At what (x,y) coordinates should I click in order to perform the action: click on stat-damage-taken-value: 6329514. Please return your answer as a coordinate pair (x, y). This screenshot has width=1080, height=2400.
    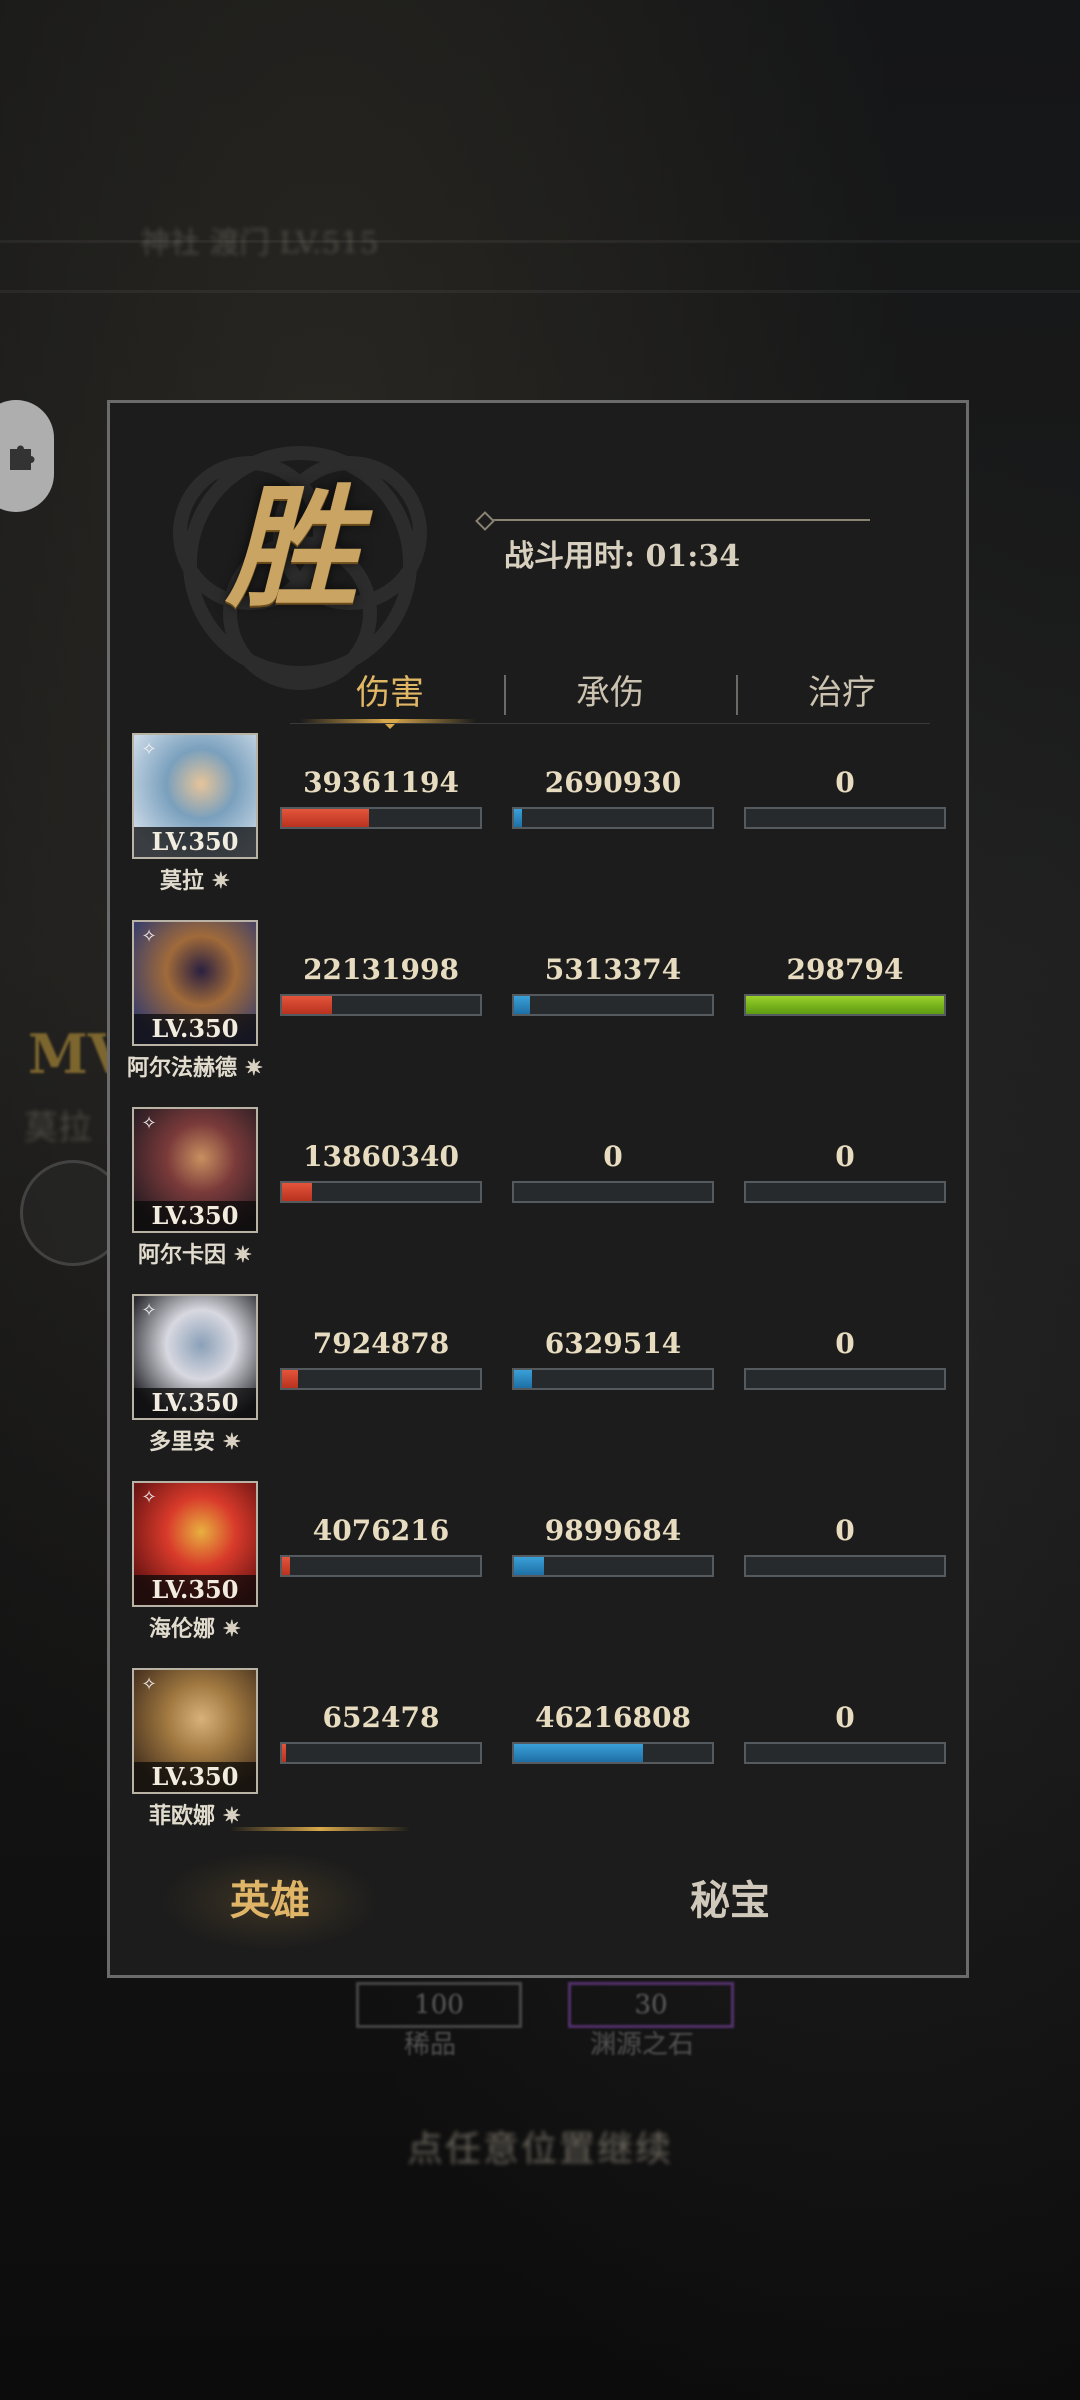
    Looking at the image, I should click on (613, 1343).